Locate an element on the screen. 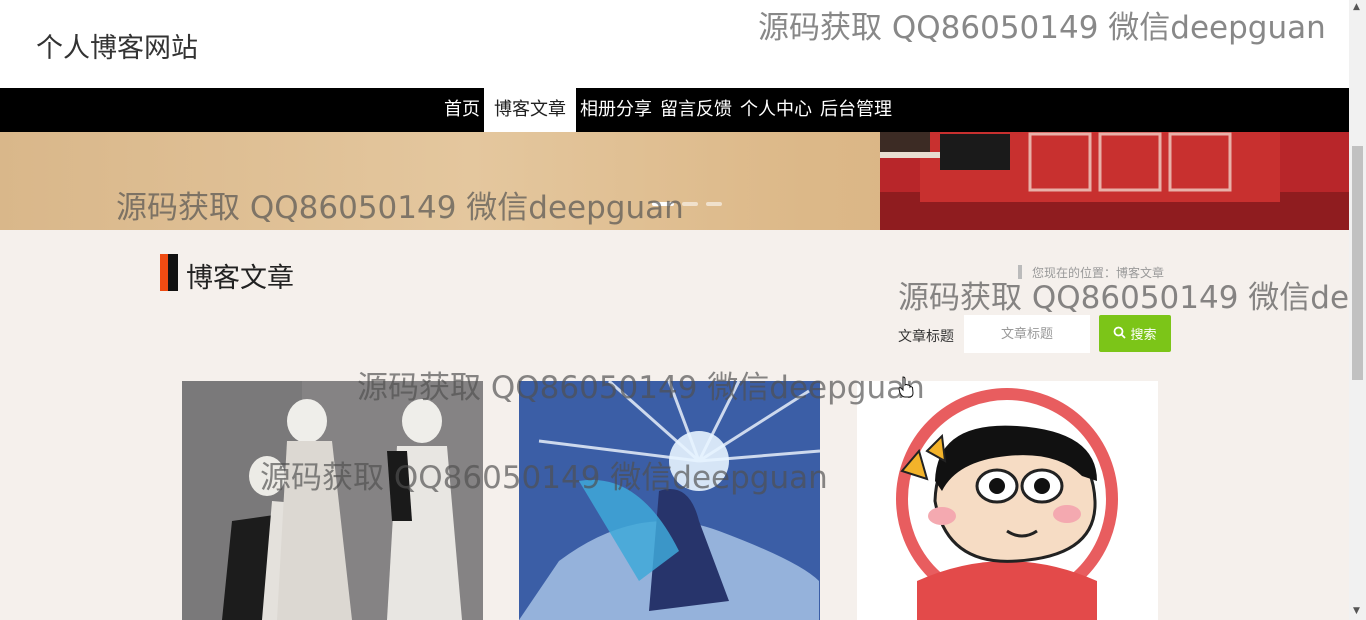 The height and width of the screenshot is (620, 1366). breadcrumb: 您现在的位置：博客文章 is located at coordinates (1091, 272).